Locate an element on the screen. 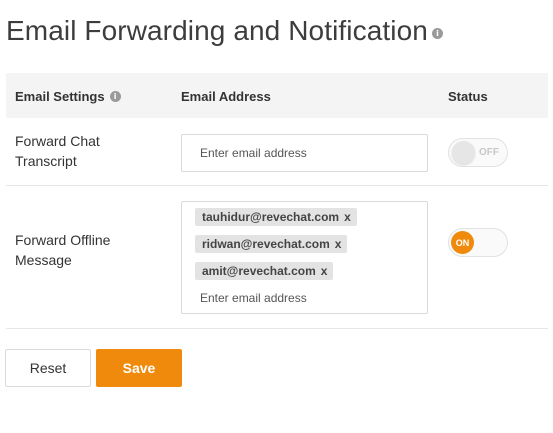 Image resolution: width=553 pixels, height=433 pixels. save-button: Save is located at coordinates (139, 368).